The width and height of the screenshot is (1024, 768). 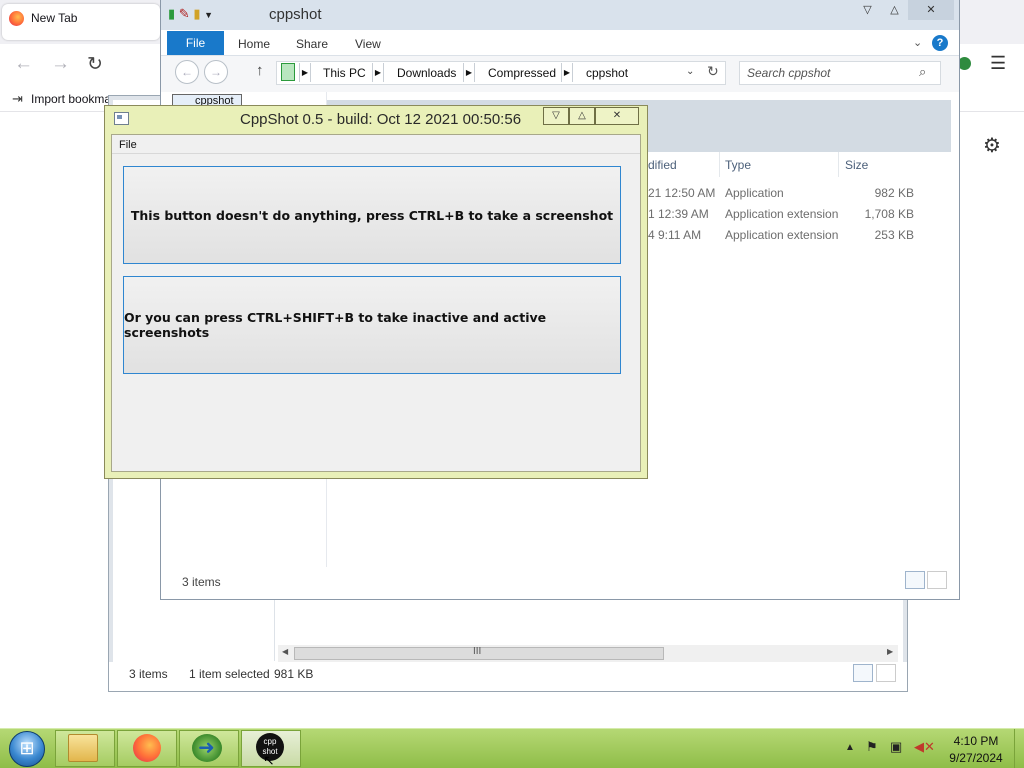 I want to click on ribbon-tab-view: View, so click(x=368, y=44).